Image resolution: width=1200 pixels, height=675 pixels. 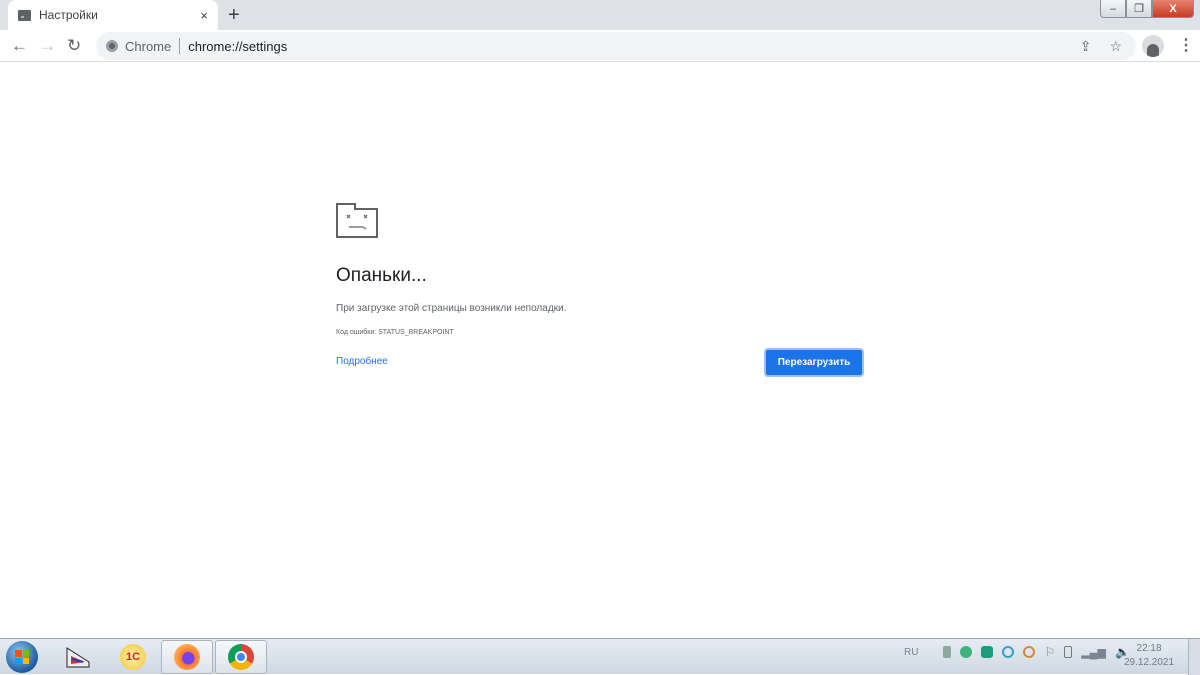 I want to click on reload-button: ↻, so click(x=74, y=46).